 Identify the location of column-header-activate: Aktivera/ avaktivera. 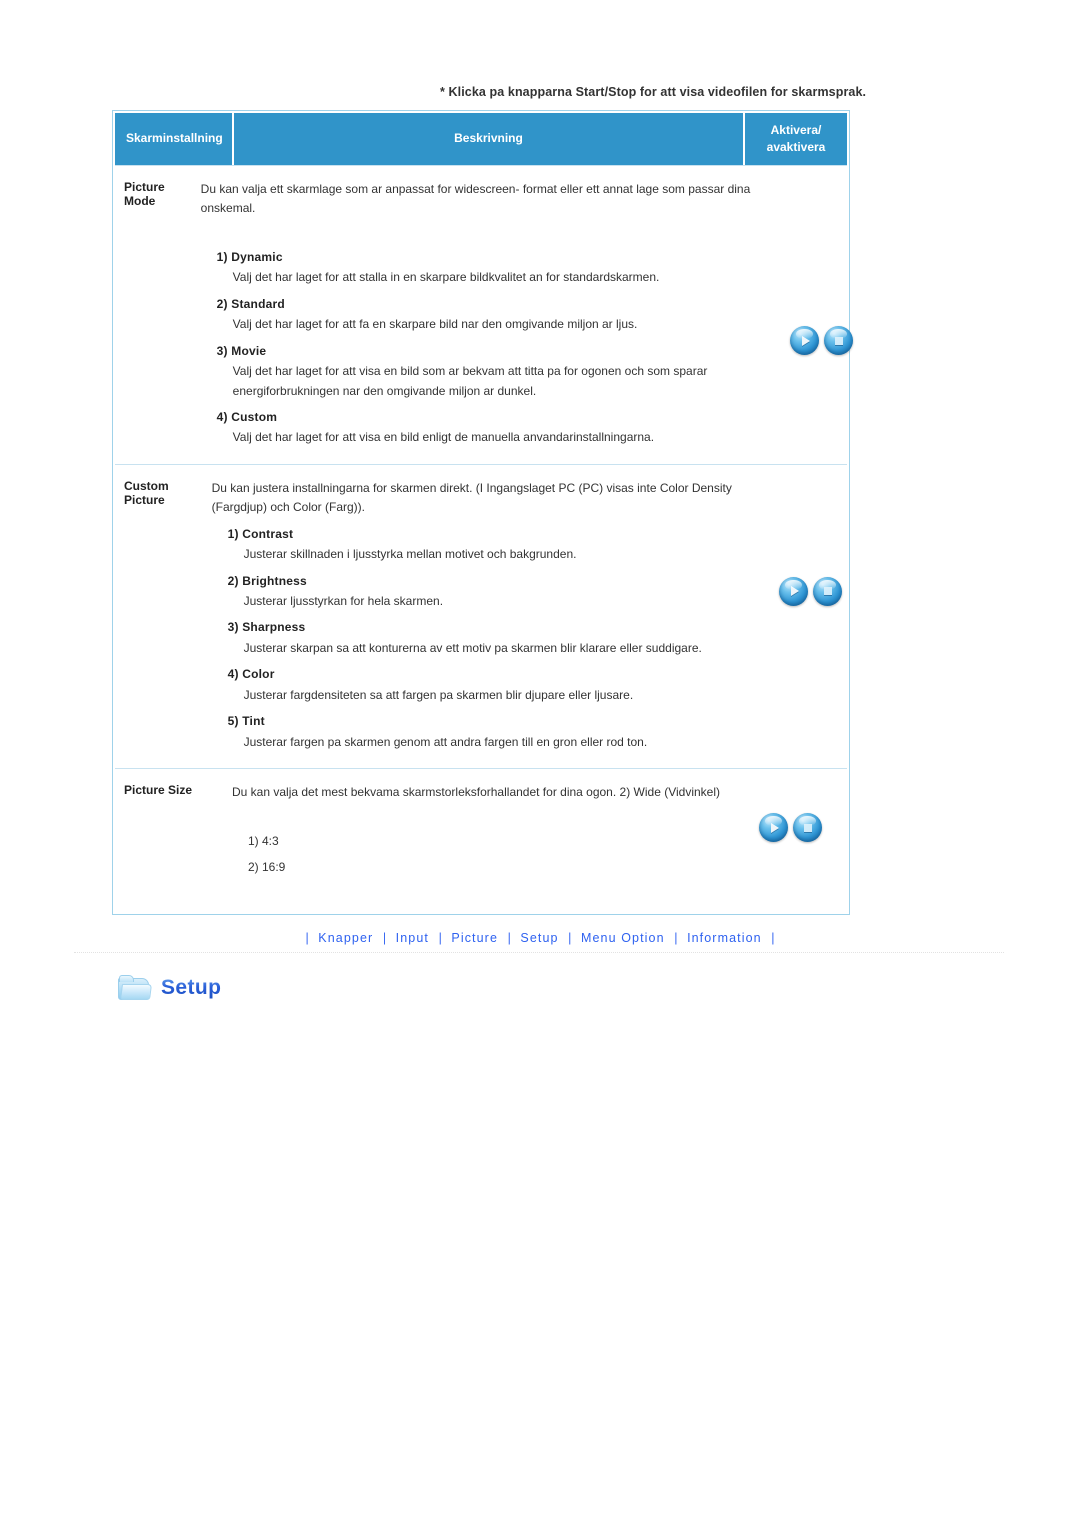
(796, 139).